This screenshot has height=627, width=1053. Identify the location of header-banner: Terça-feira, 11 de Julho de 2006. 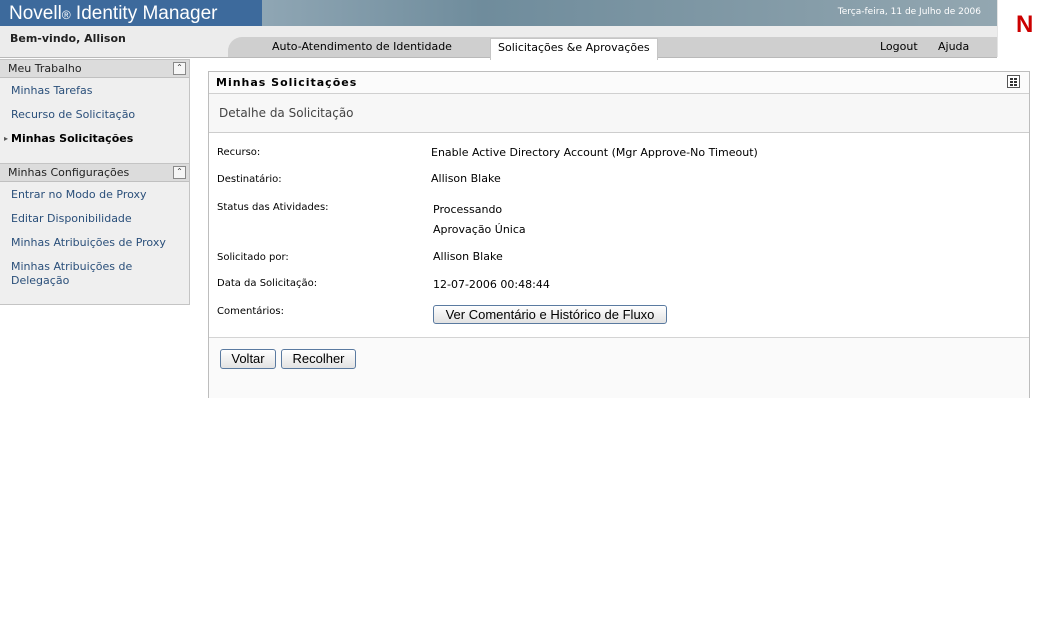
(629, 13).